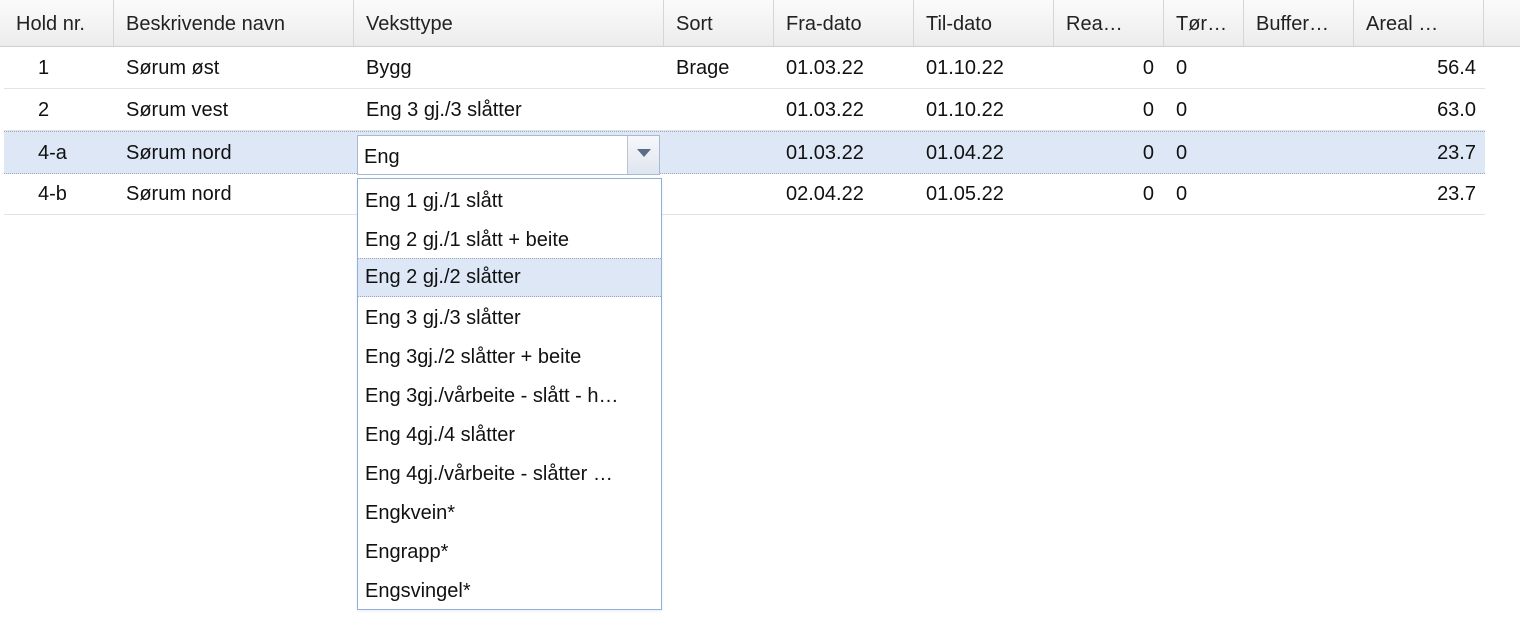 The height and width of the screenshot is (644, 1520). I want to click on cell-veksttype: Eng 3 gj./3 slåtter, so click(509, 110).